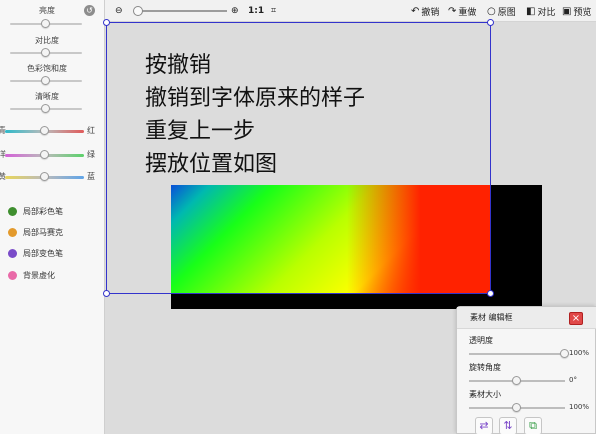 The width and height of the screenshot is (596, 434). Describe the element at coordinates (44, 176) in the screenshot. I see `yellow-blue-slider-knob` at that location.